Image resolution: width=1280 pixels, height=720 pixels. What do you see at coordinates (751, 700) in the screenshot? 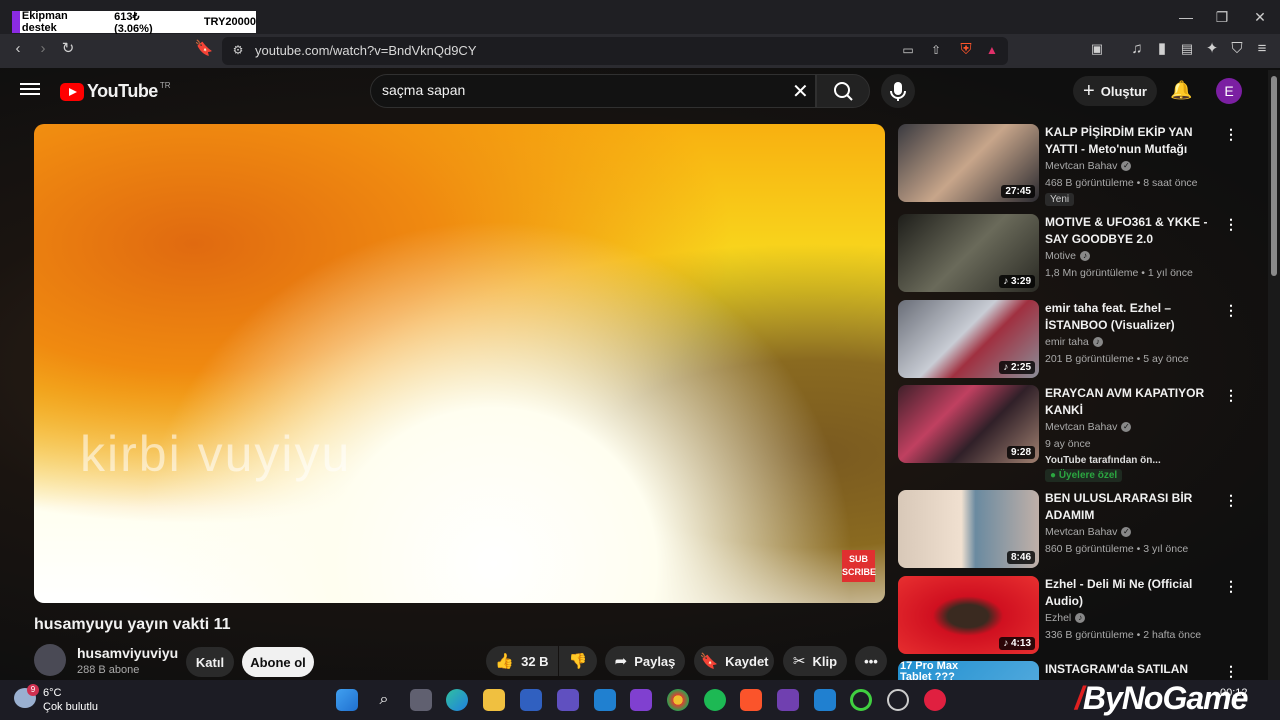
I see `brave-icon` at bounding box center [751, 700].